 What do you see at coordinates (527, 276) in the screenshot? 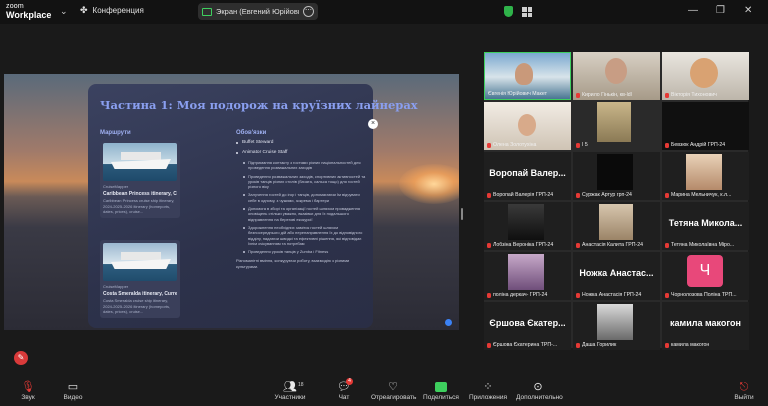
I see `participant-tile: поліна деркач- ГРП-24` at bounding box center [527, 276].